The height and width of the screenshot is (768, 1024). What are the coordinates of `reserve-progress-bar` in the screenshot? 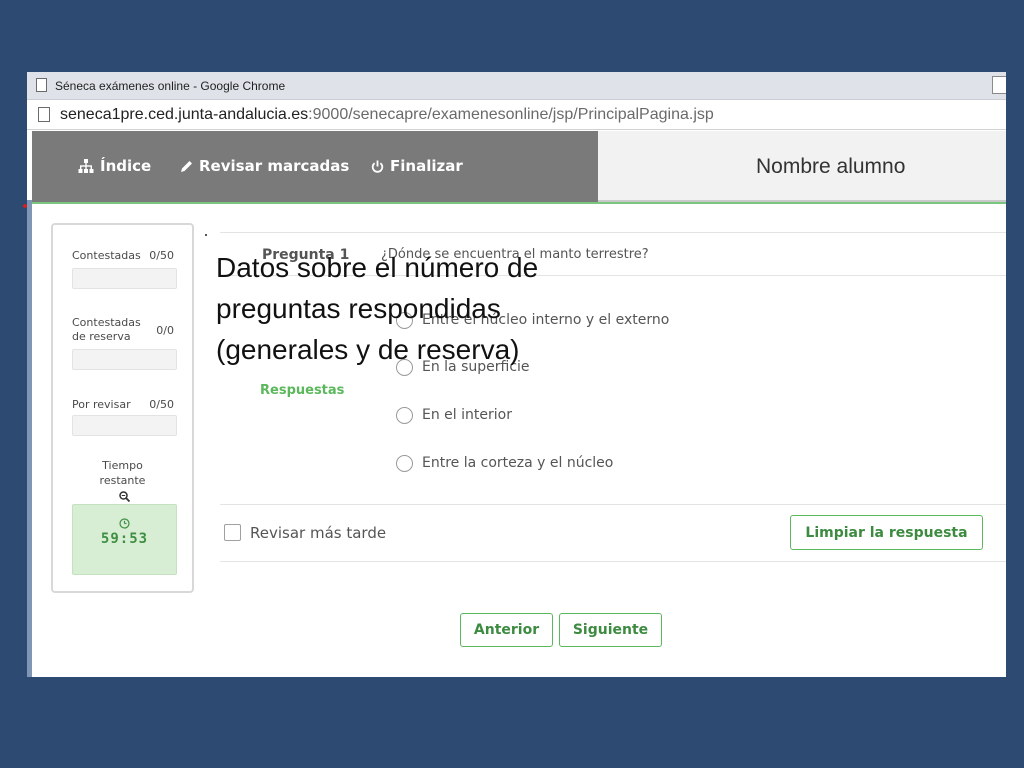 It's located at (124, 359).